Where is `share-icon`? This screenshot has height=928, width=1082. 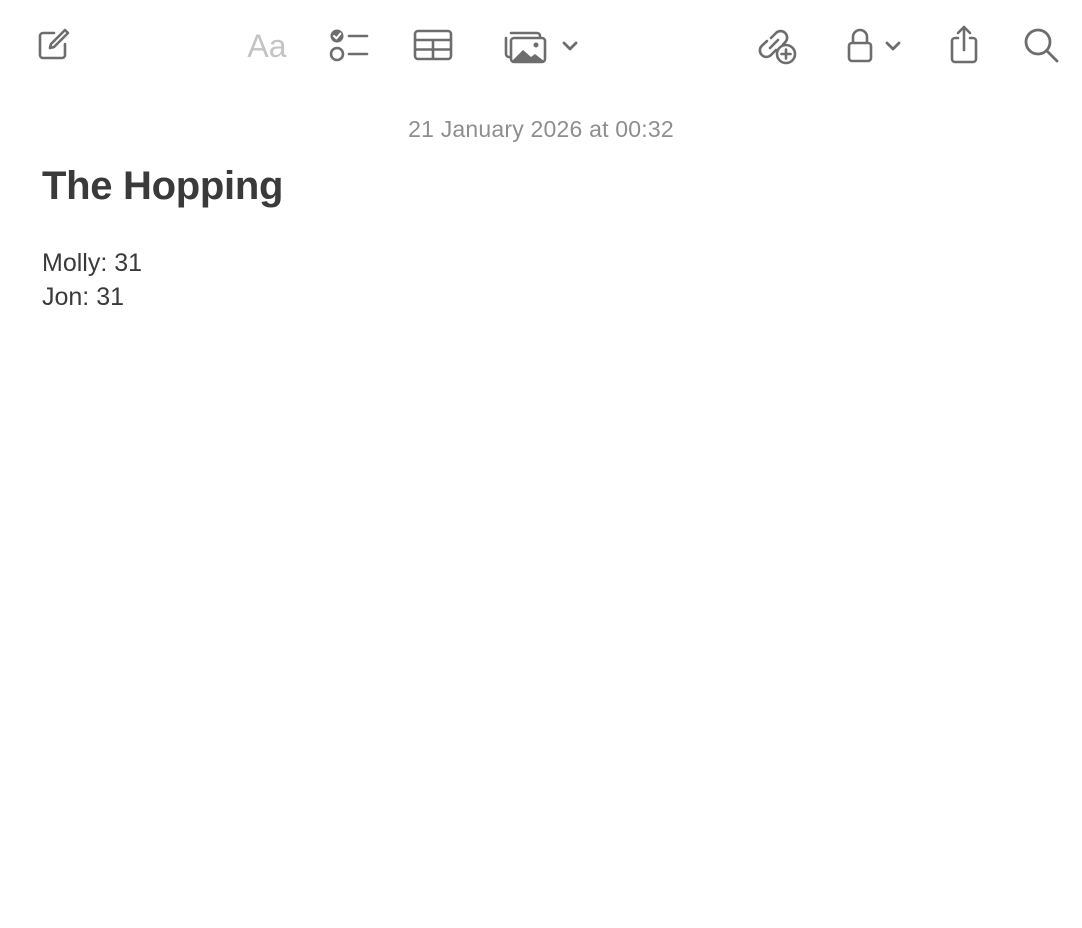
share-icon is located at coordinates (964, 44).